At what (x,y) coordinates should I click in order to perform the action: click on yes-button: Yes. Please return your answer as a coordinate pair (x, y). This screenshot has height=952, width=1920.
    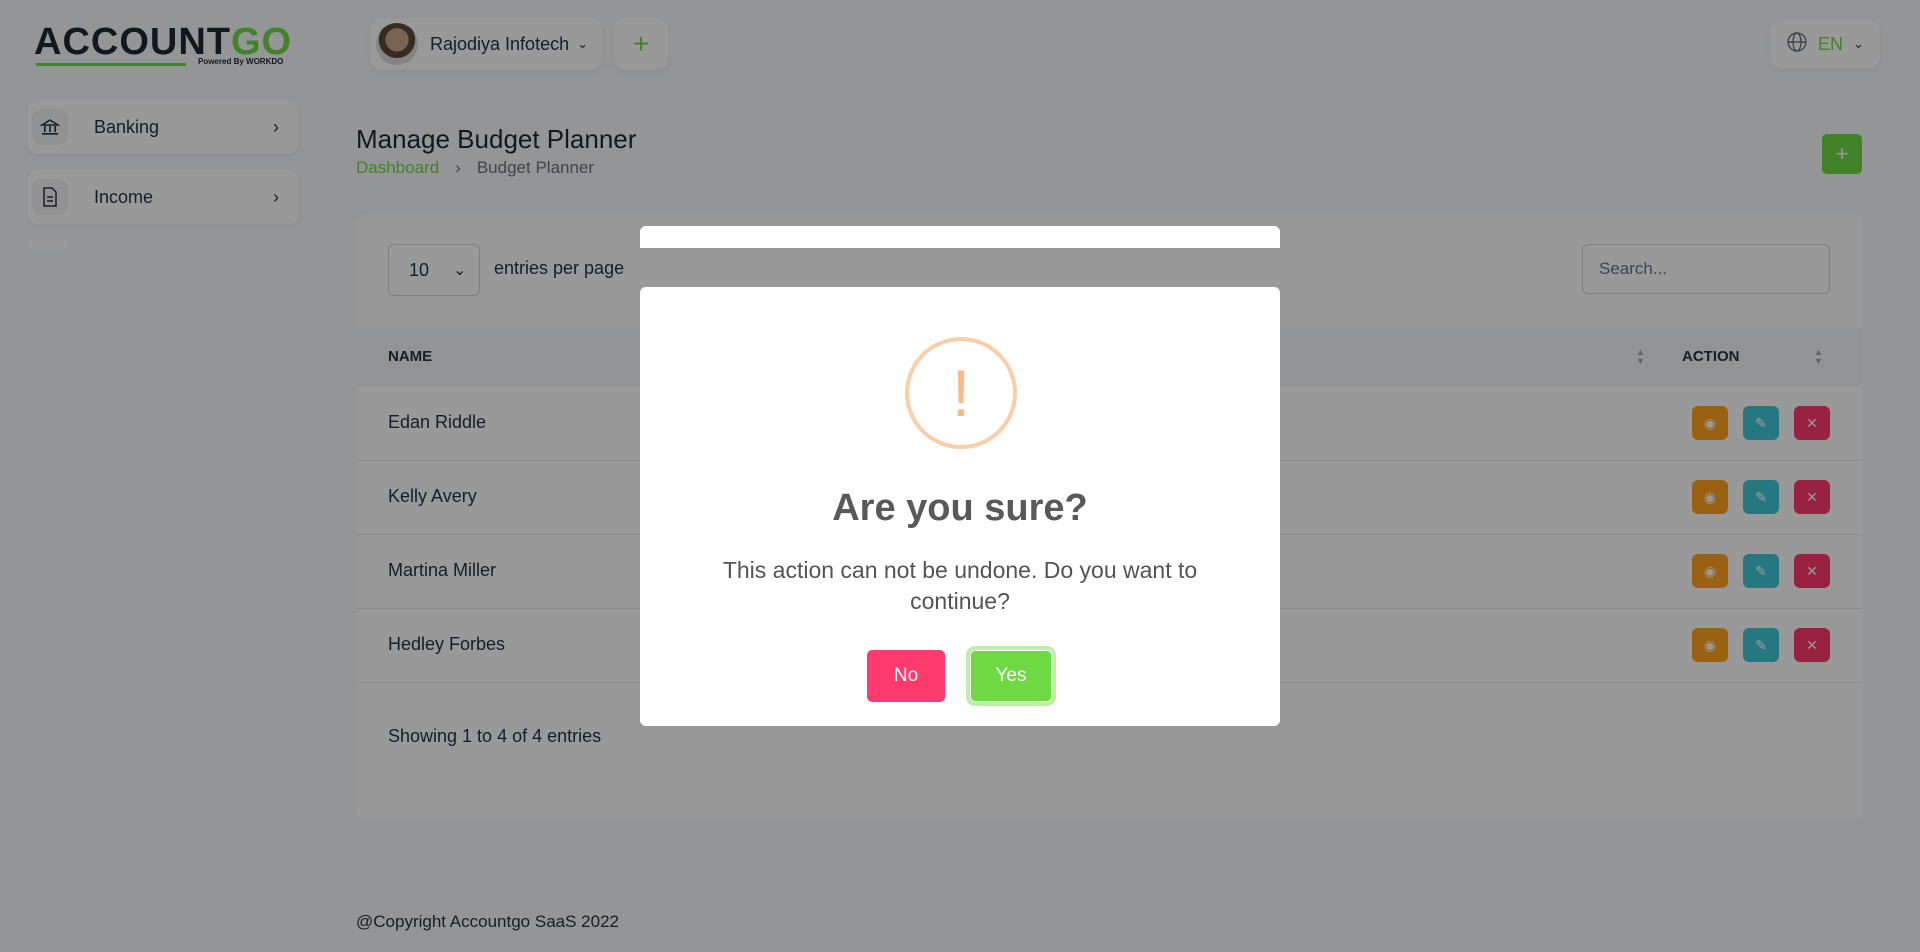
    Looking at the image, I should click on (1011, 676).